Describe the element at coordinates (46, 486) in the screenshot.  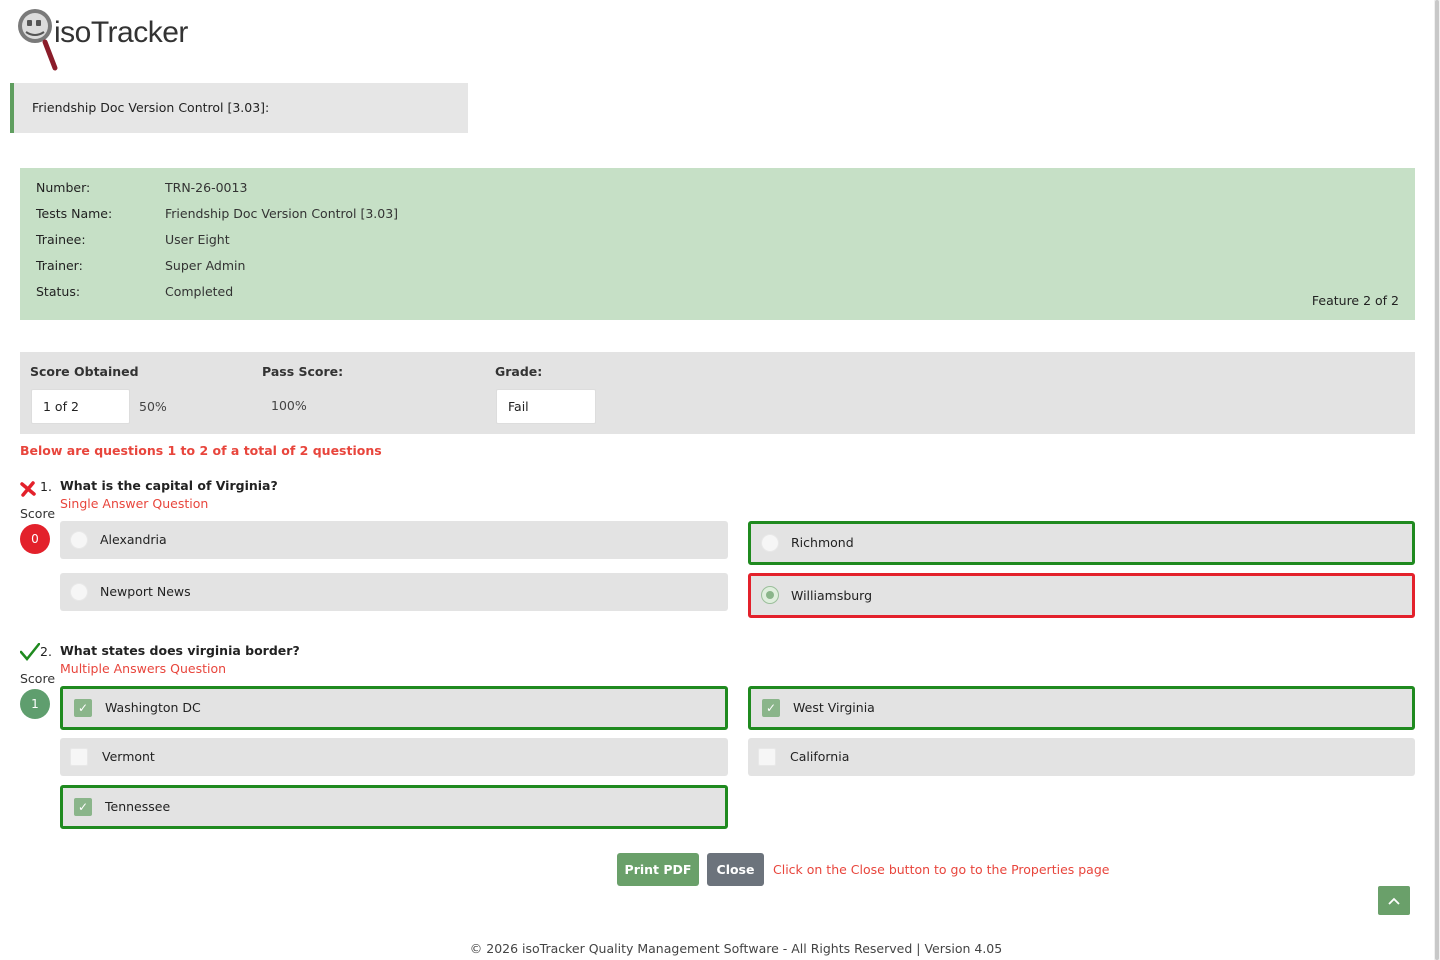
I see `question-number: 1.` at that location.